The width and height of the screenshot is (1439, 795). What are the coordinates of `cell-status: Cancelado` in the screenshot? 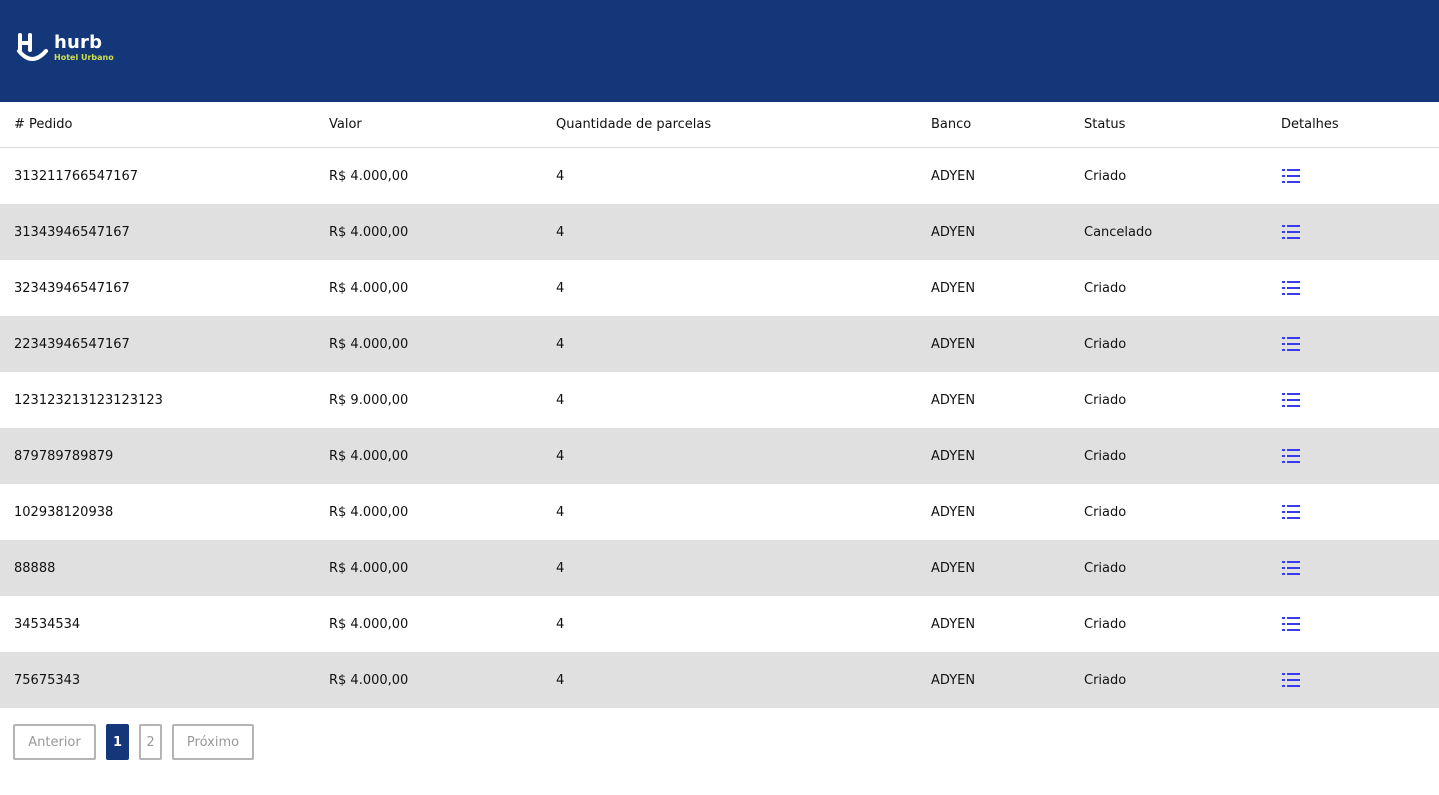 It's located at (1168, 232).